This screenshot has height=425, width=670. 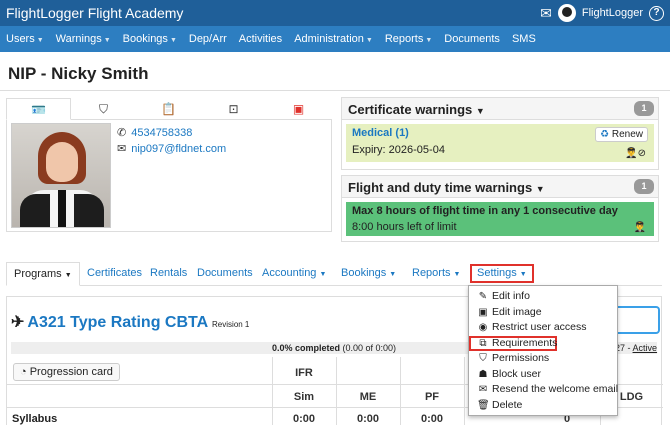 I want to click on phone-row: ✆ 4534758338, so click(x=154, y=132).